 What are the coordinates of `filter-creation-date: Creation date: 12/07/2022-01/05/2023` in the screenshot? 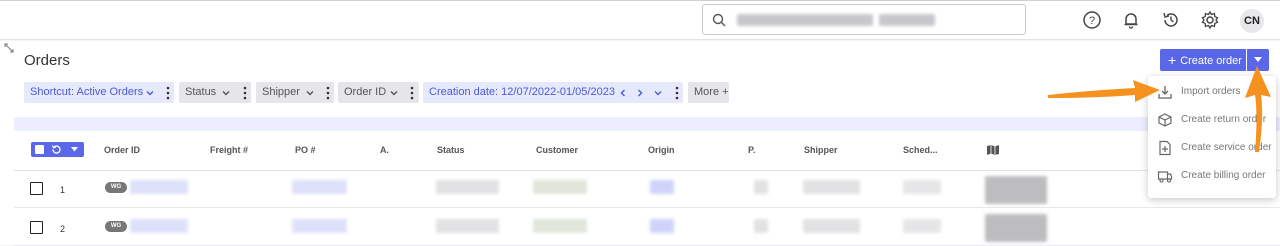 It's located at (553, 92).